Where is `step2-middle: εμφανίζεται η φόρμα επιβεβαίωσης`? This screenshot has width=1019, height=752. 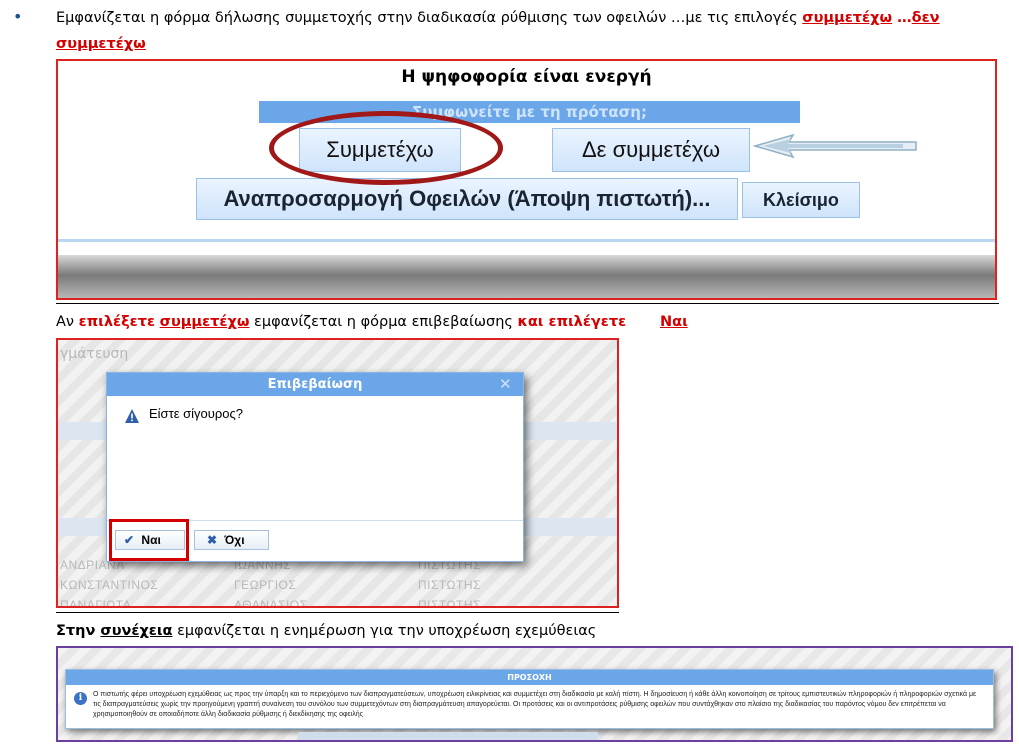
step2-middle: εμφανίζεται η φόρμα επιβεβαίωσης is located at coordinates (383, 322).